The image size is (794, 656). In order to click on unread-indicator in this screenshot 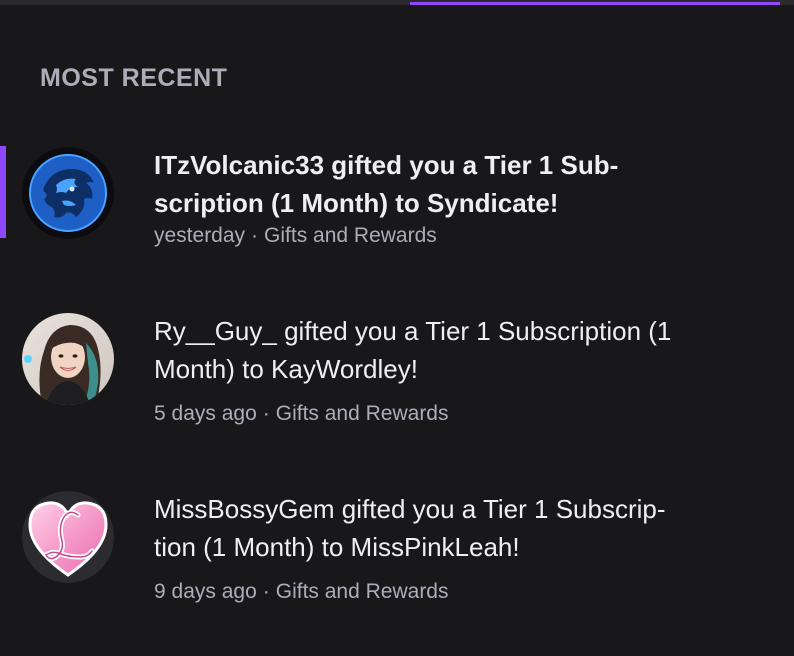, I will do `click(3, 192)`.